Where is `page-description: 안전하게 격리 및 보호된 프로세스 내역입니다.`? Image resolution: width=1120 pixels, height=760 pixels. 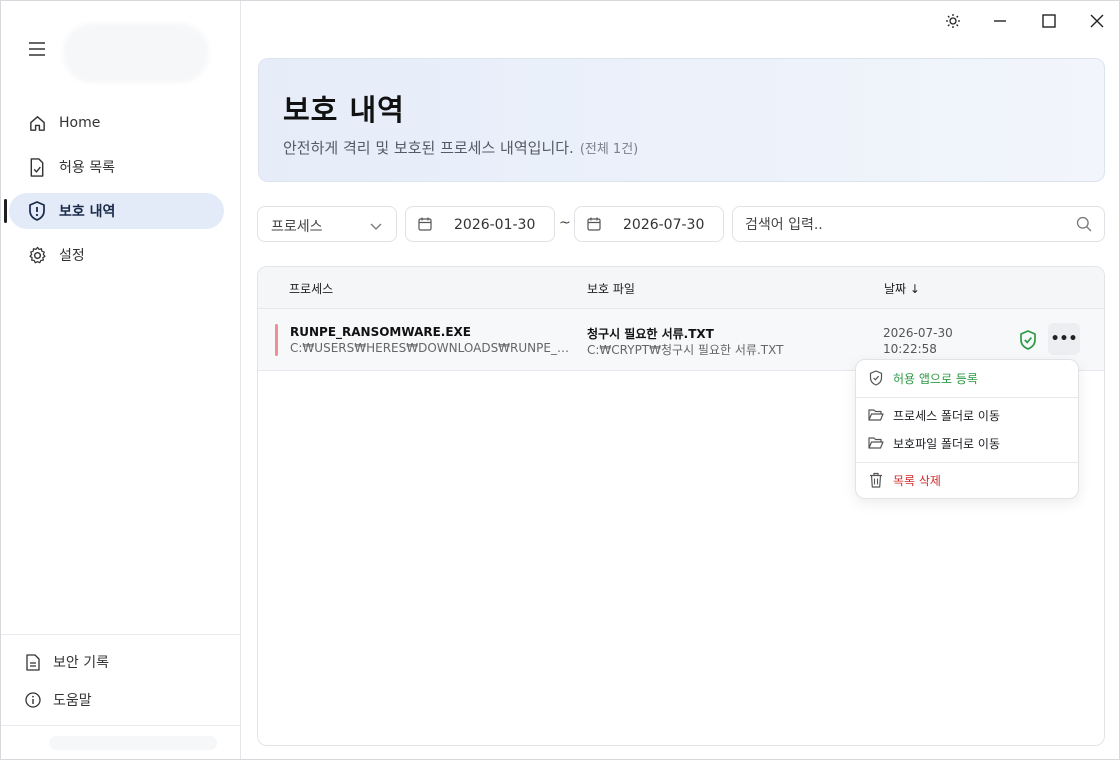 page-description: 안전하게 격리 및 보호된 프로세스 내역입니다. is located at coordinates (428, 148).